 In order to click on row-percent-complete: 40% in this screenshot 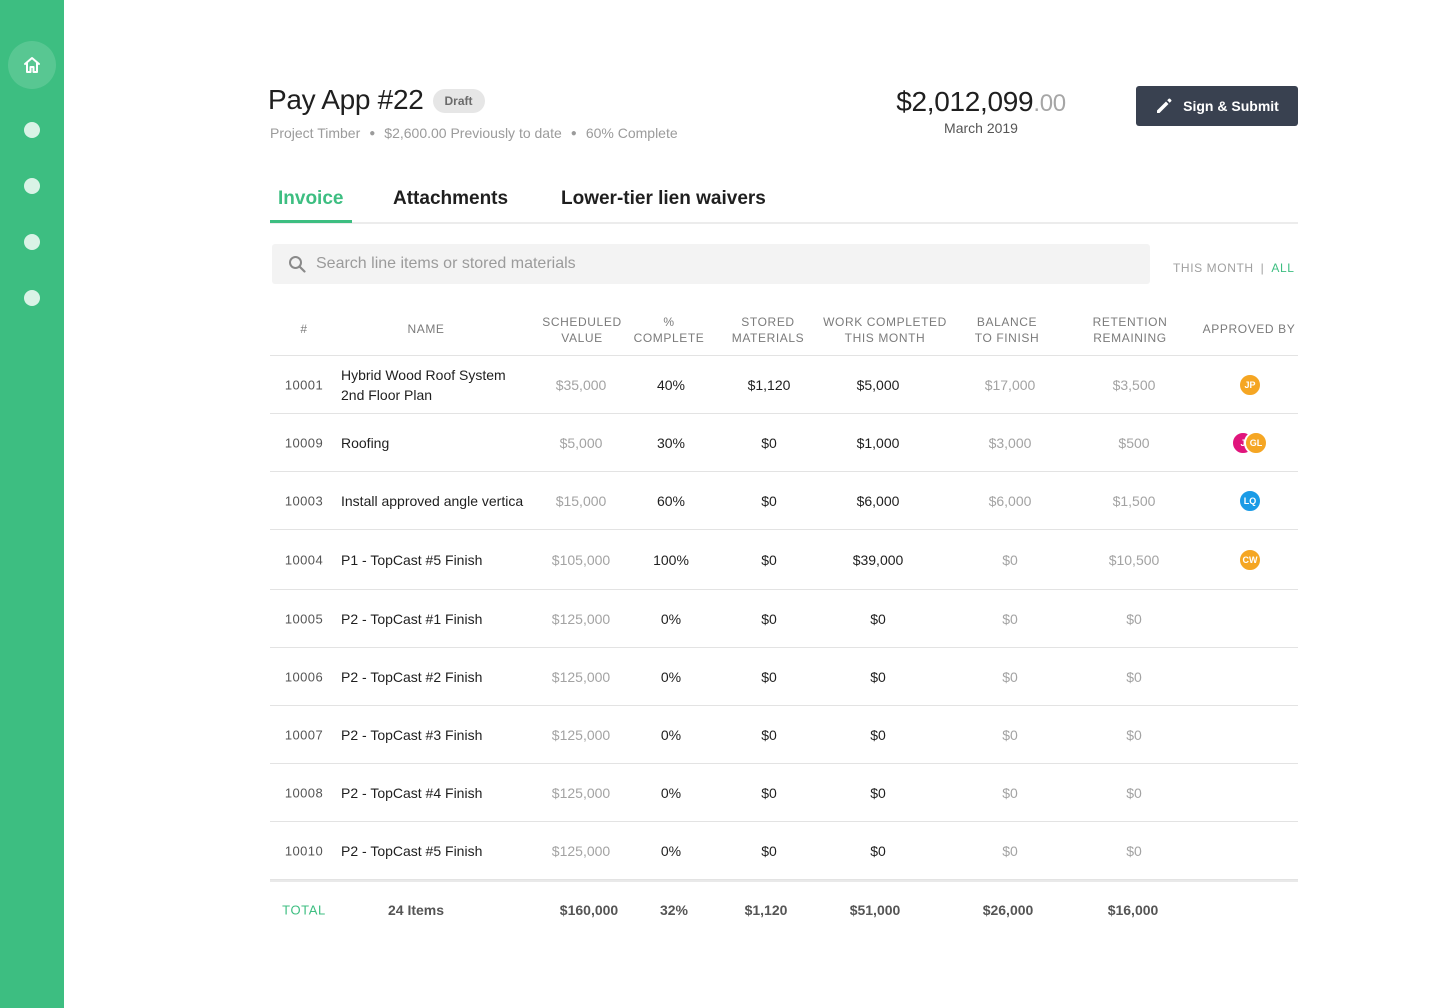, I will do `click(671, 384)`.